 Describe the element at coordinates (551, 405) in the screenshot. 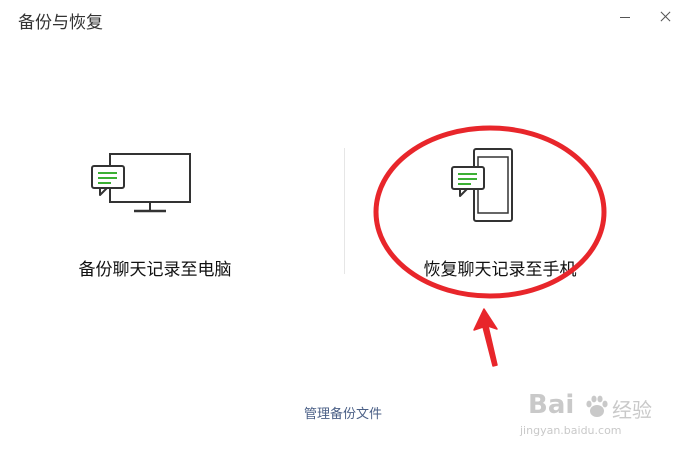

I see `watermark-logo: Bai` at that location.